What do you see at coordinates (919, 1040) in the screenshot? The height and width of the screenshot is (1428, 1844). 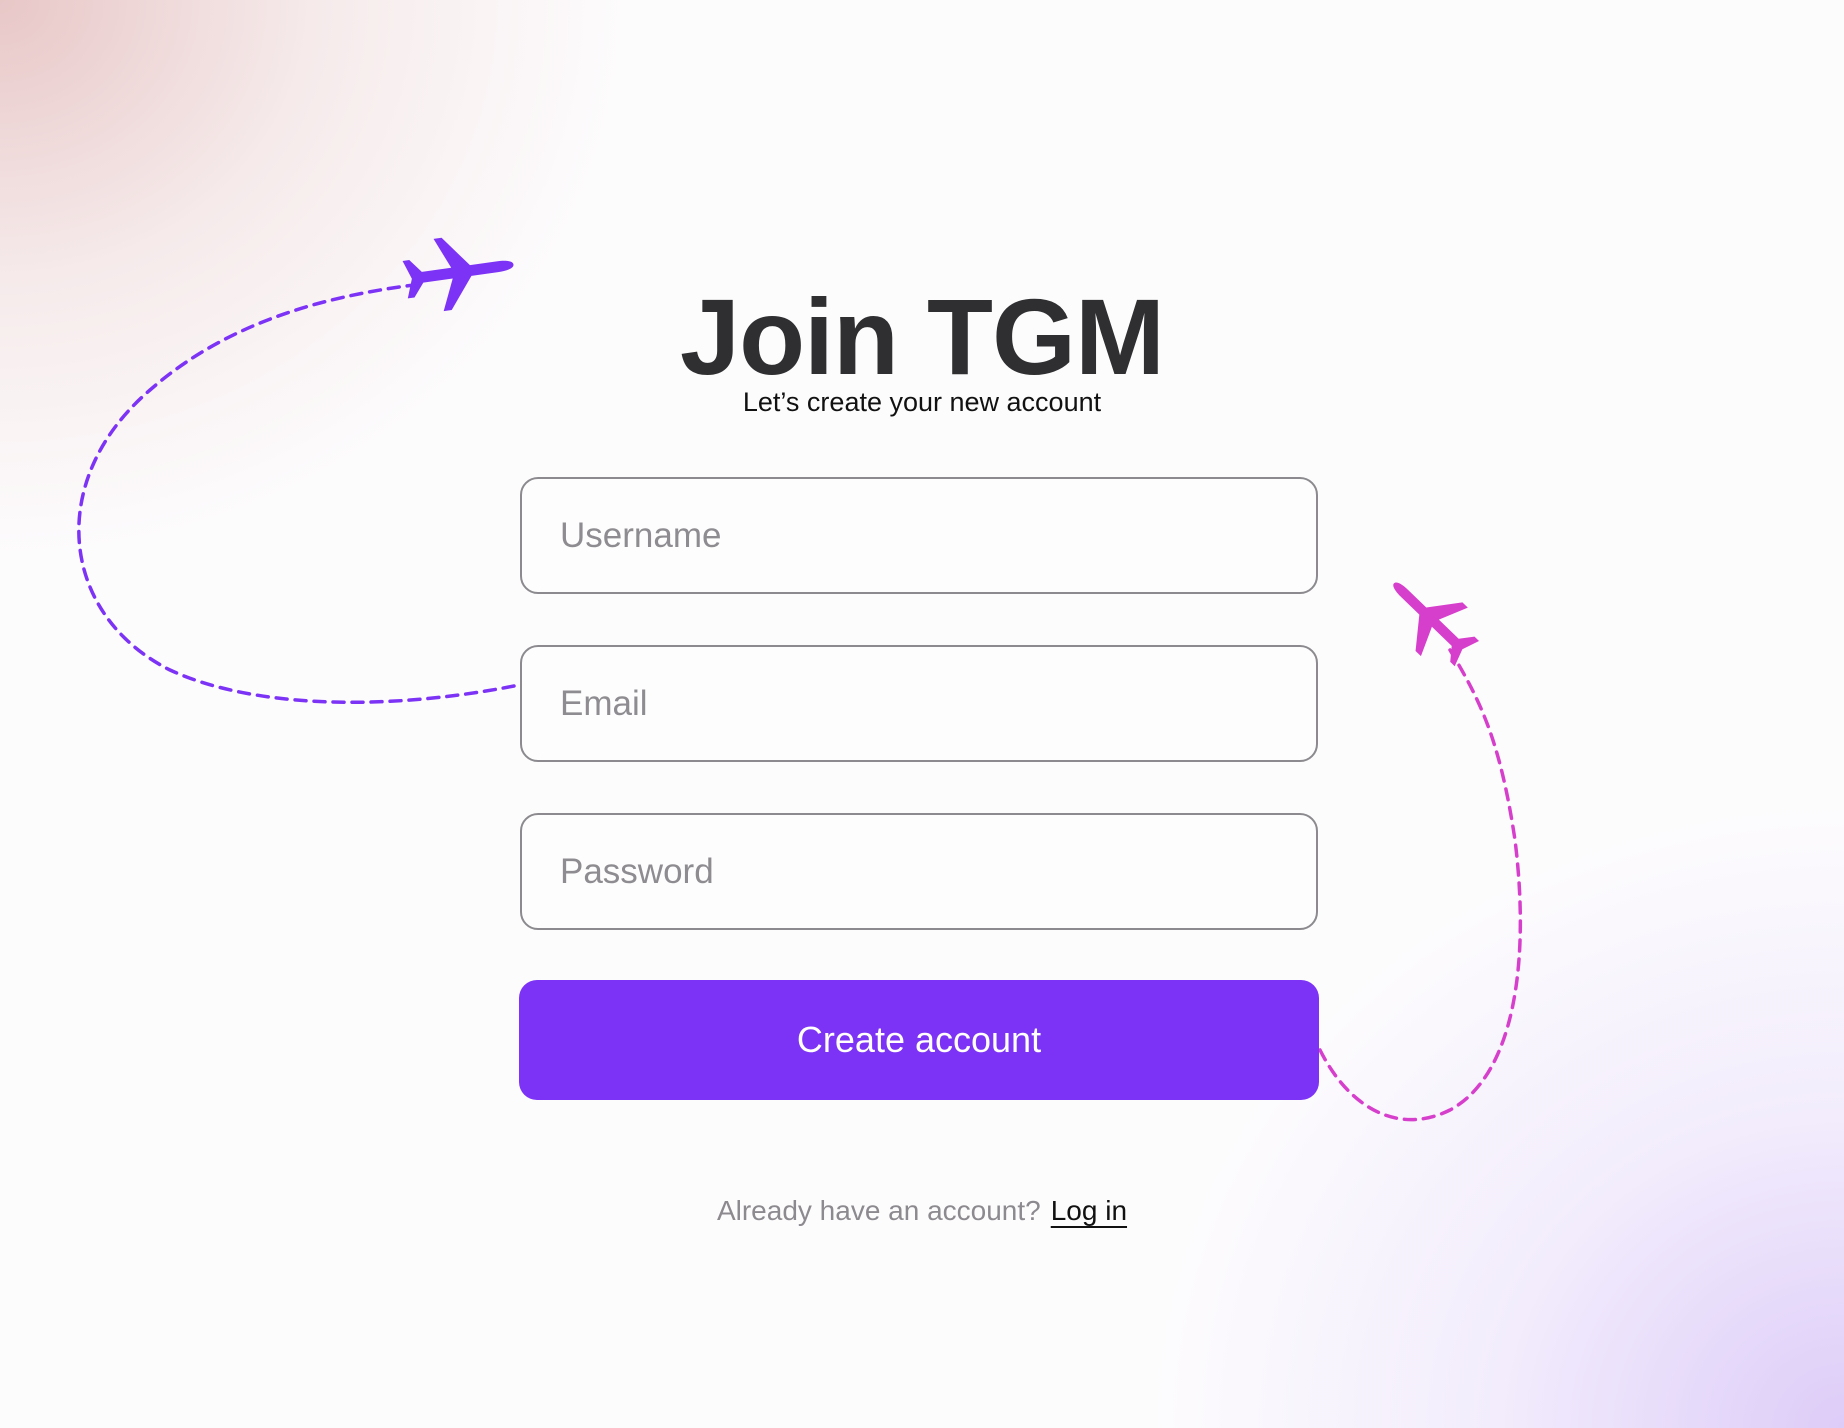 I see `create-account-button: Create account` at bounding box center [919, 1040].